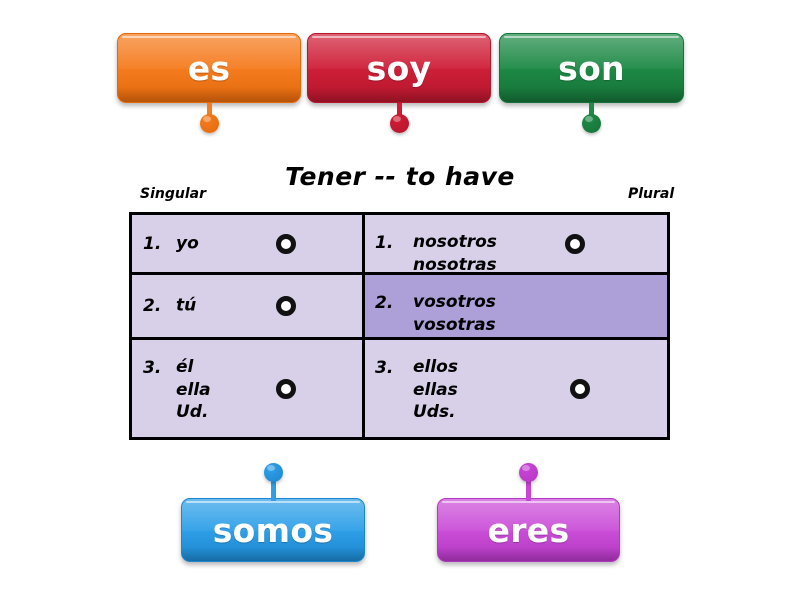 The image size is (800, 600). What do you see at coordinates (651, 194) in the screenshot?
I see `column-header-plural: Plural` at bounding box center [651, 194].